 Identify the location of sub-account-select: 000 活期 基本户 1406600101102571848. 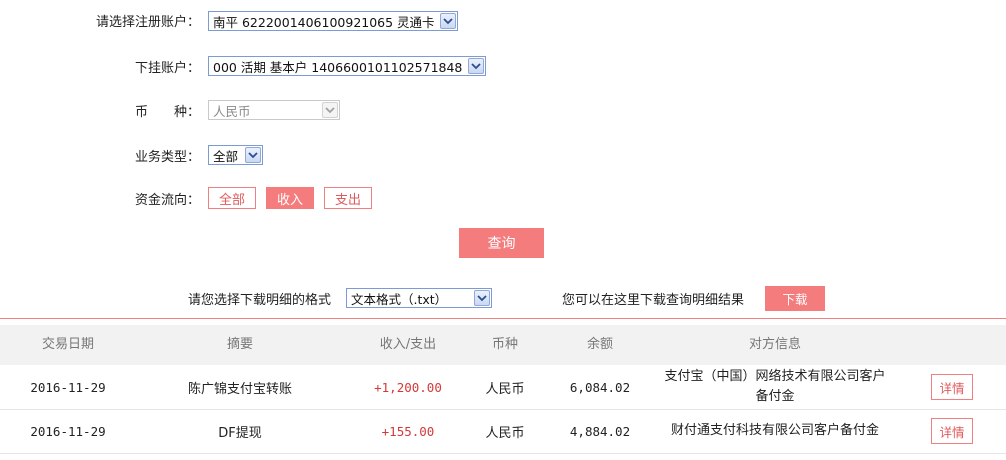
(347, 66).